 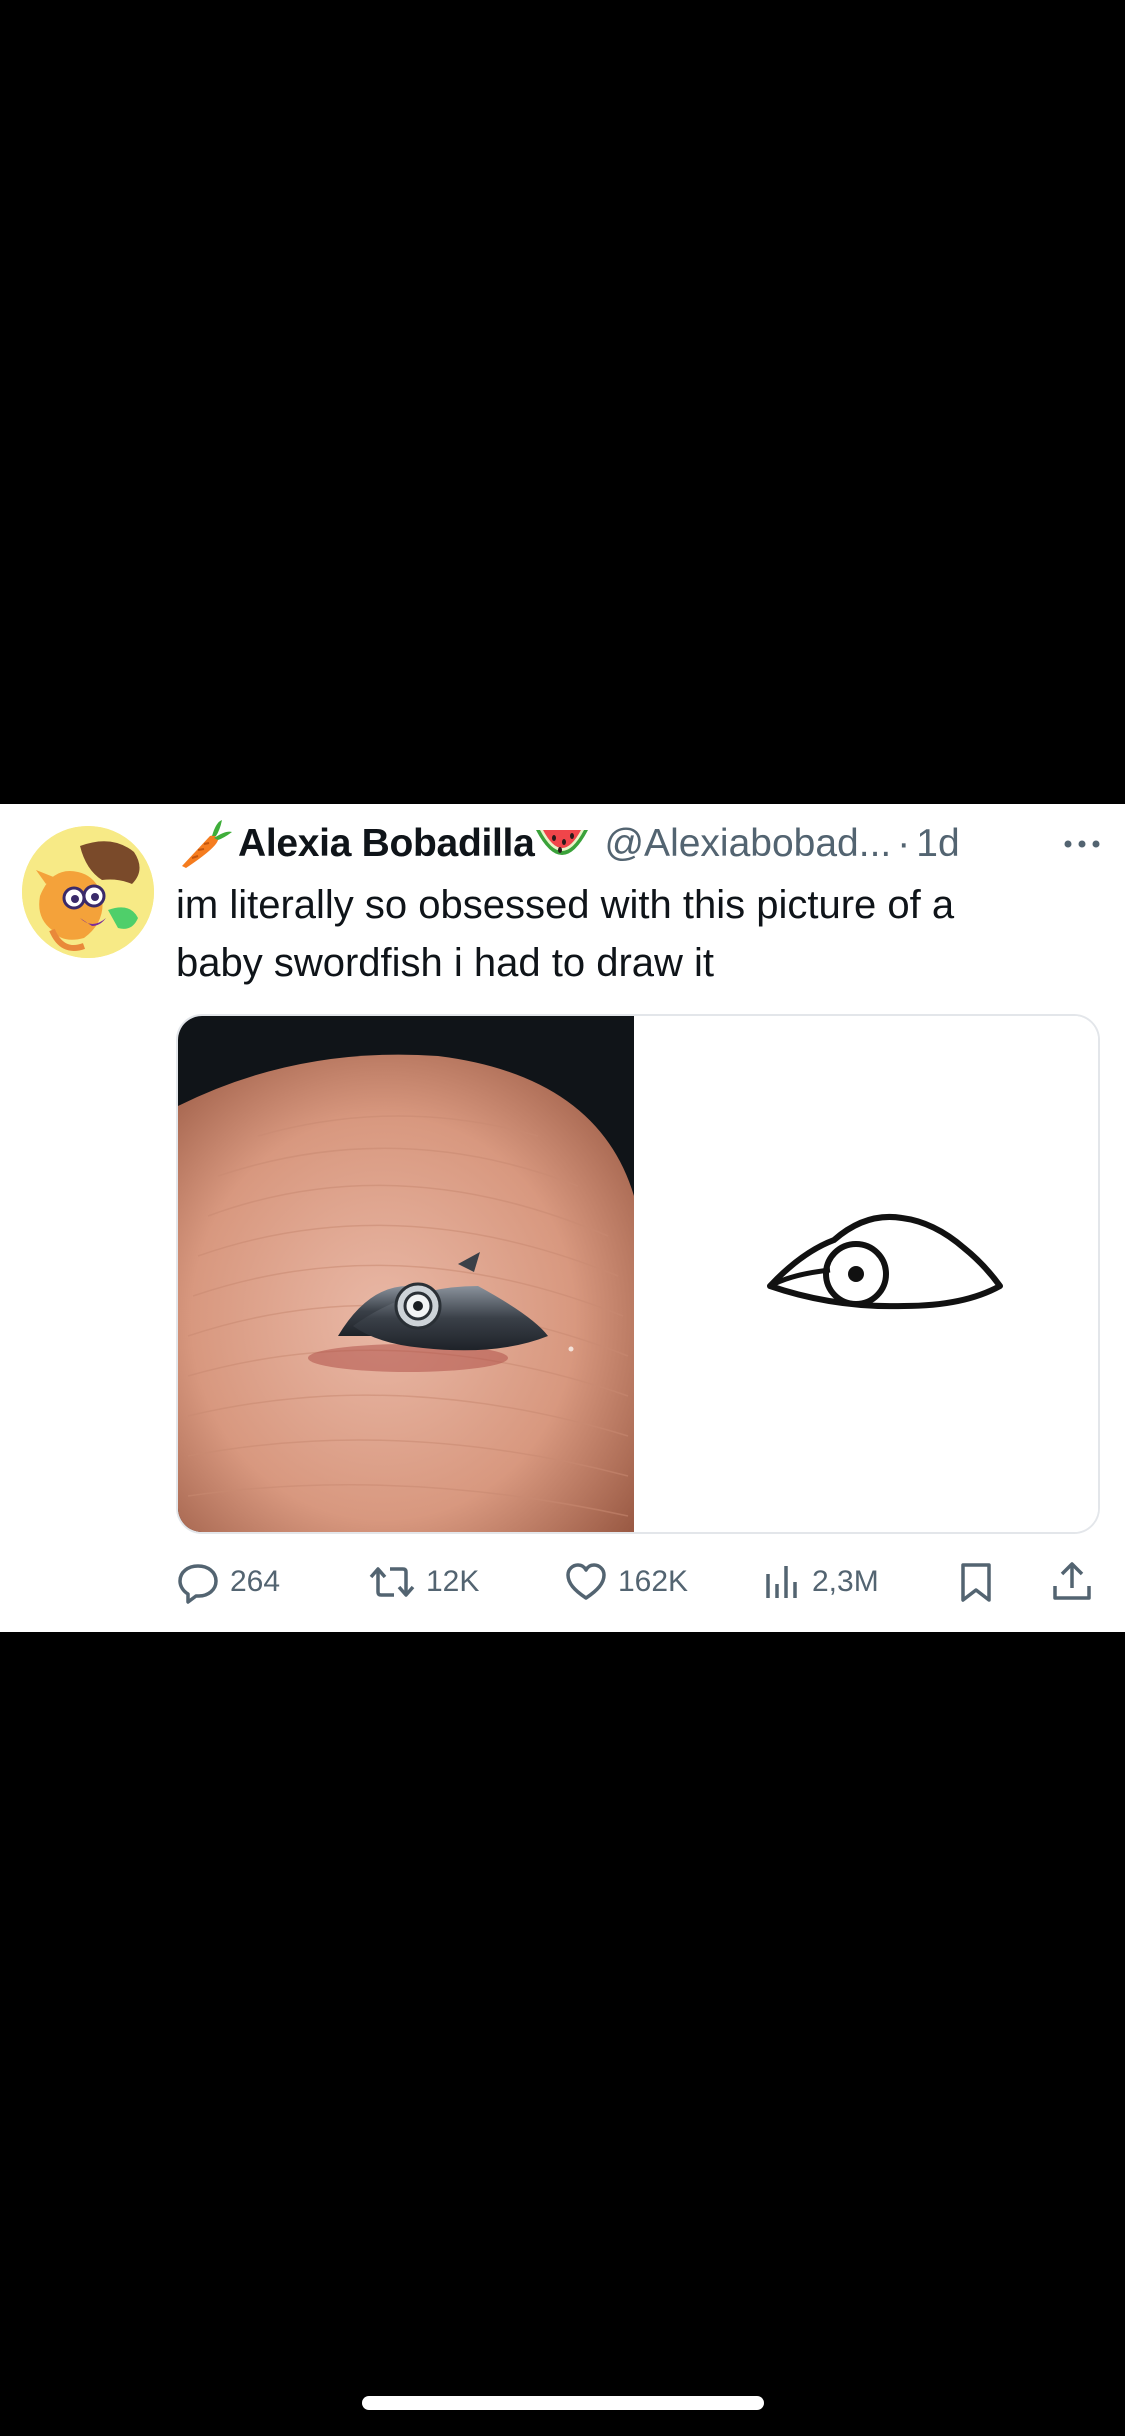 What do you see at coordinates (406, 1274) in the screenshot?
I see `swordfish-photo` at bounding box center [406, 1274].